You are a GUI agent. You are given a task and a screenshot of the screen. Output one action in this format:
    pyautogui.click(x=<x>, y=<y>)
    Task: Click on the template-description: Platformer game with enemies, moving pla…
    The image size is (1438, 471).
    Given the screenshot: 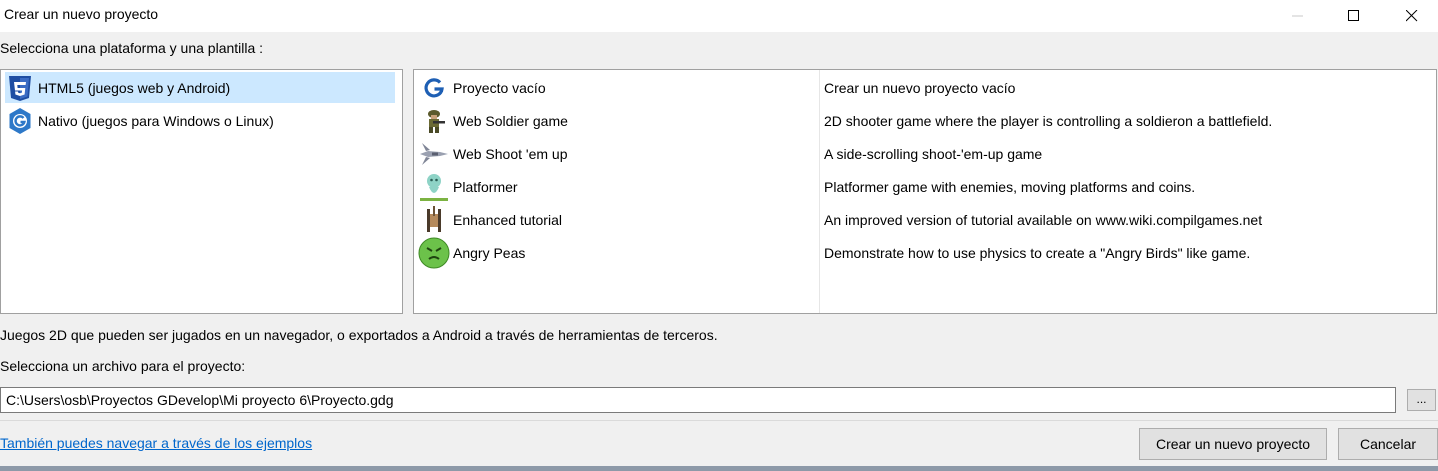 What is the action you would take?
    pyautogui.click(x=1010, y=186)
    